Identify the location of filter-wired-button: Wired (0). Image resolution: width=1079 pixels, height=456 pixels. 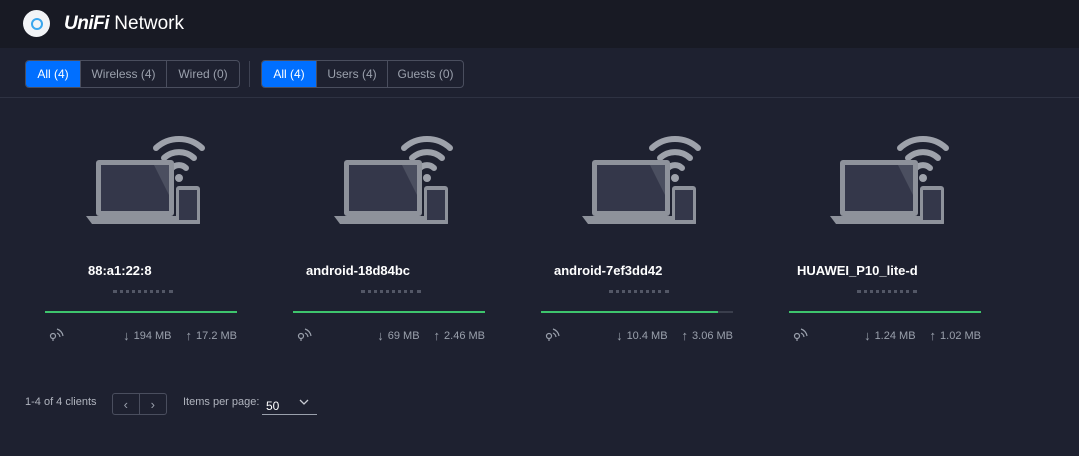
(203, 74).